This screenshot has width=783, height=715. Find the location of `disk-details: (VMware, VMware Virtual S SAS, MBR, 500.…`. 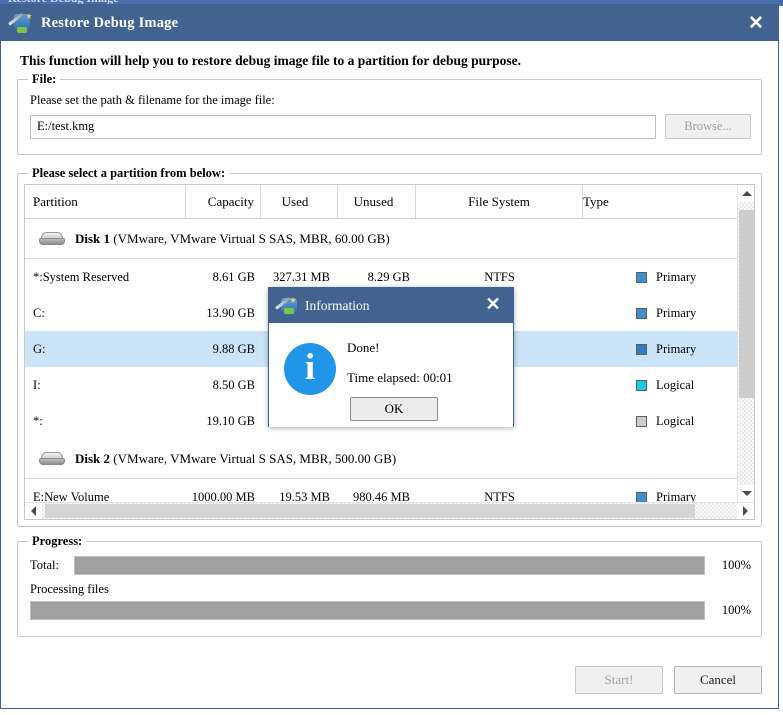

disk-details: (VMware, VMware Virtual S SAS, MBR, 500.… is located at coordinates (255, 458).